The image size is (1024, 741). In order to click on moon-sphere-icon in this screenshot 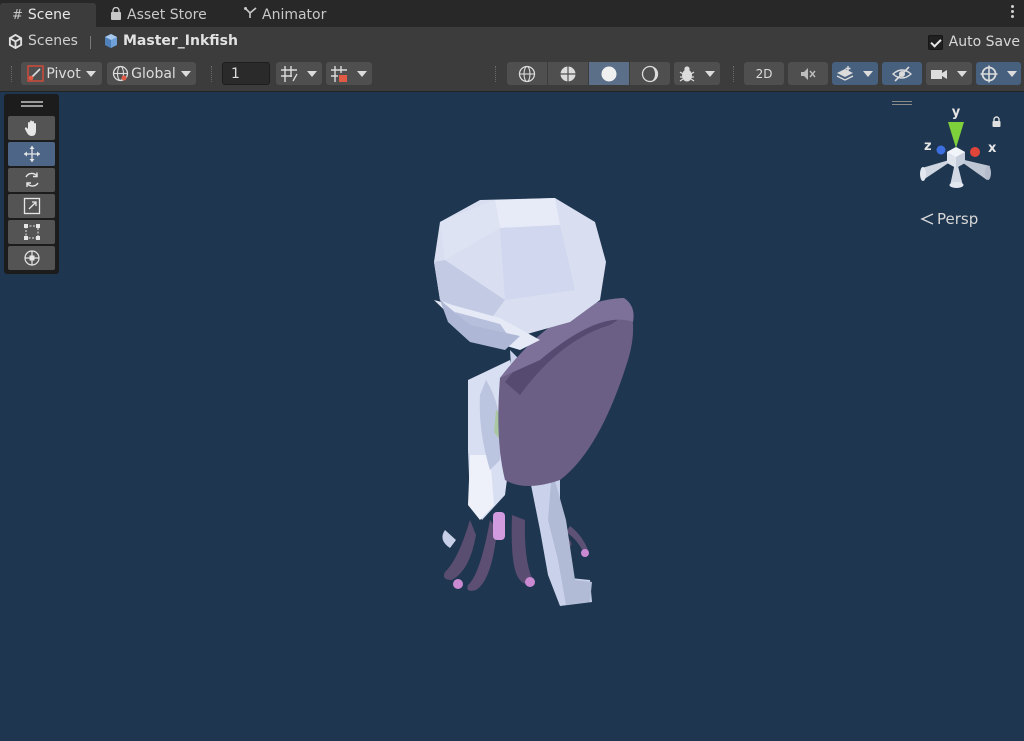, I will do `click(650, 73)`.